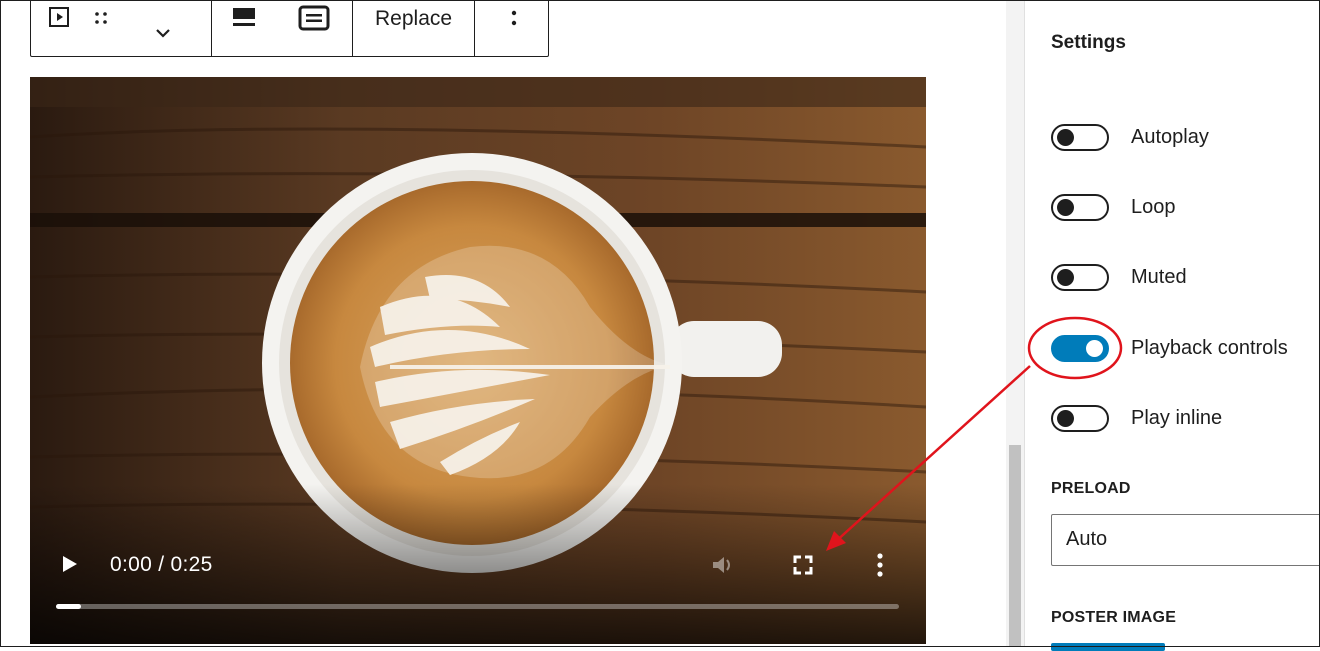  What do you see at coordinates (1159, 277) in the screenshot?
I see `muted-label: Muted` at bounding box center [1159, 277].